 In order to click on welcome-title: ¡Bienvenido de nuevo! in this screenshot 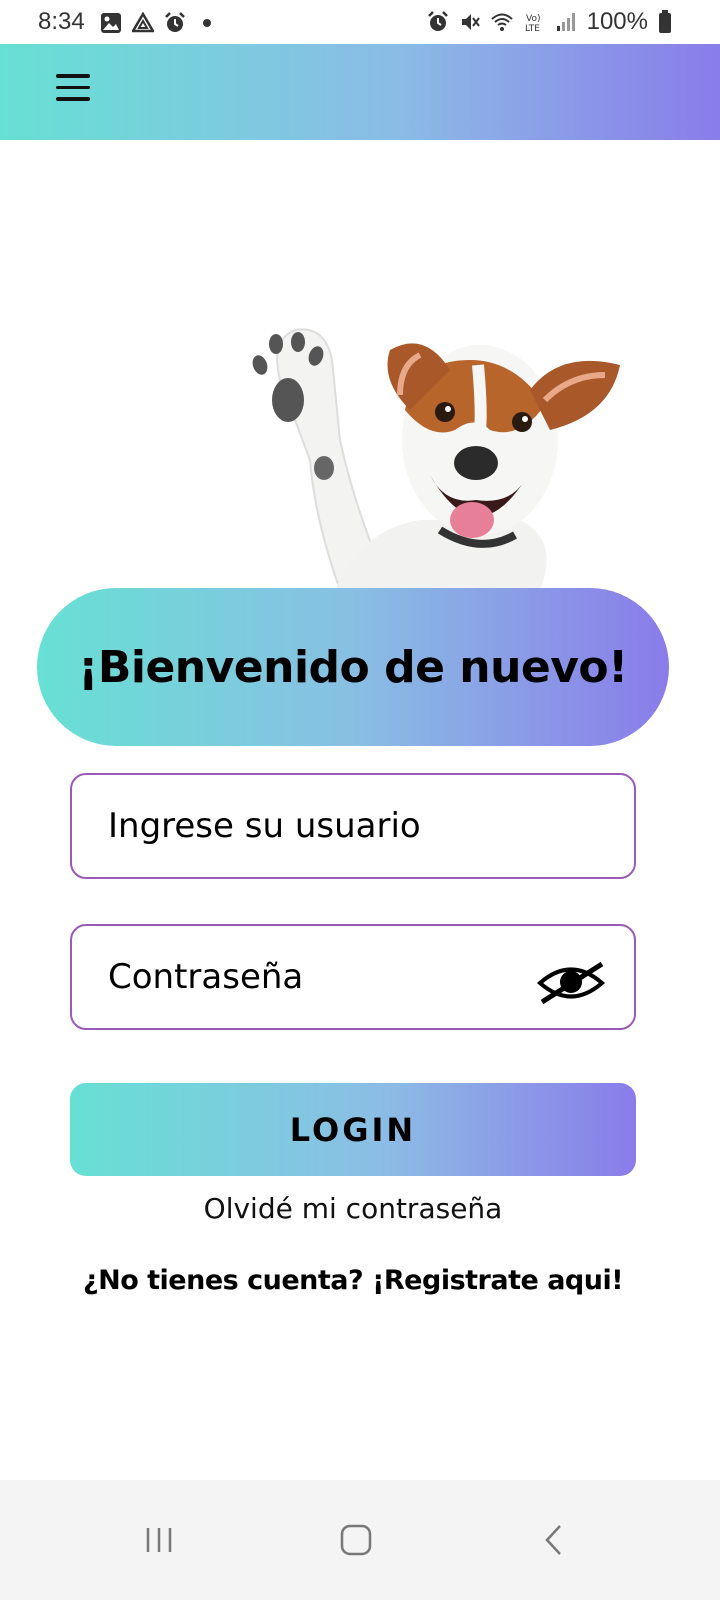, I will do `click(353, 667)`.